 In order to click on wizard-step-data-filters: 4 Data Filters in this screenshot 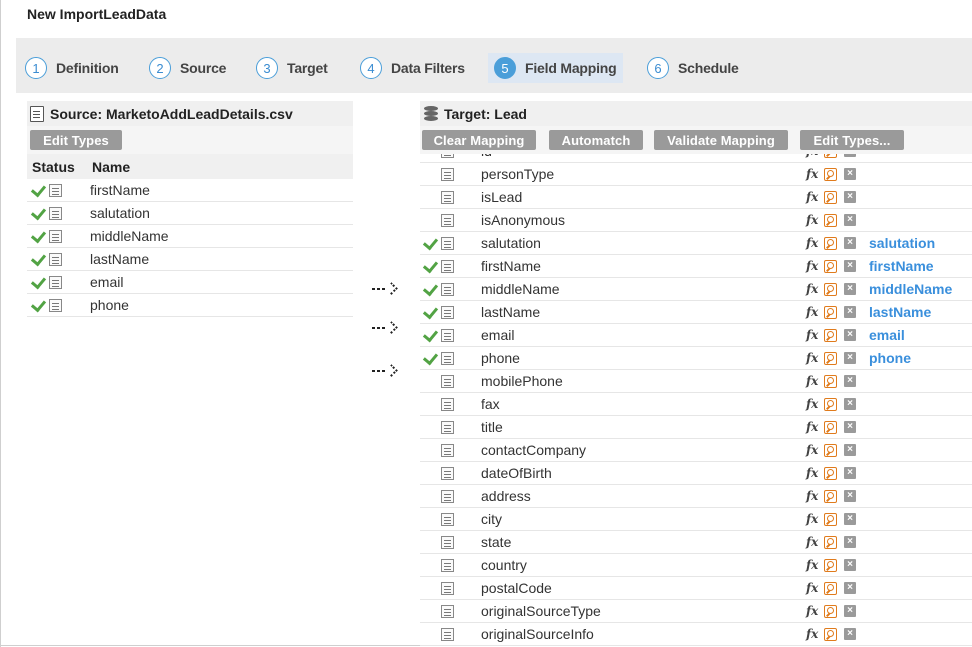, I will do `click(412, 68)`.